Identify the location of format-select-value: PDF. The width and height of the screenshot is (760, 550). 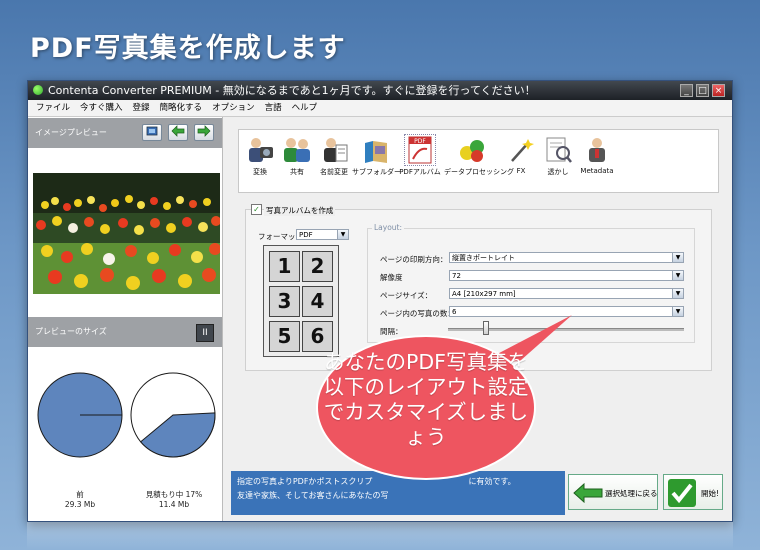
(306, 235).